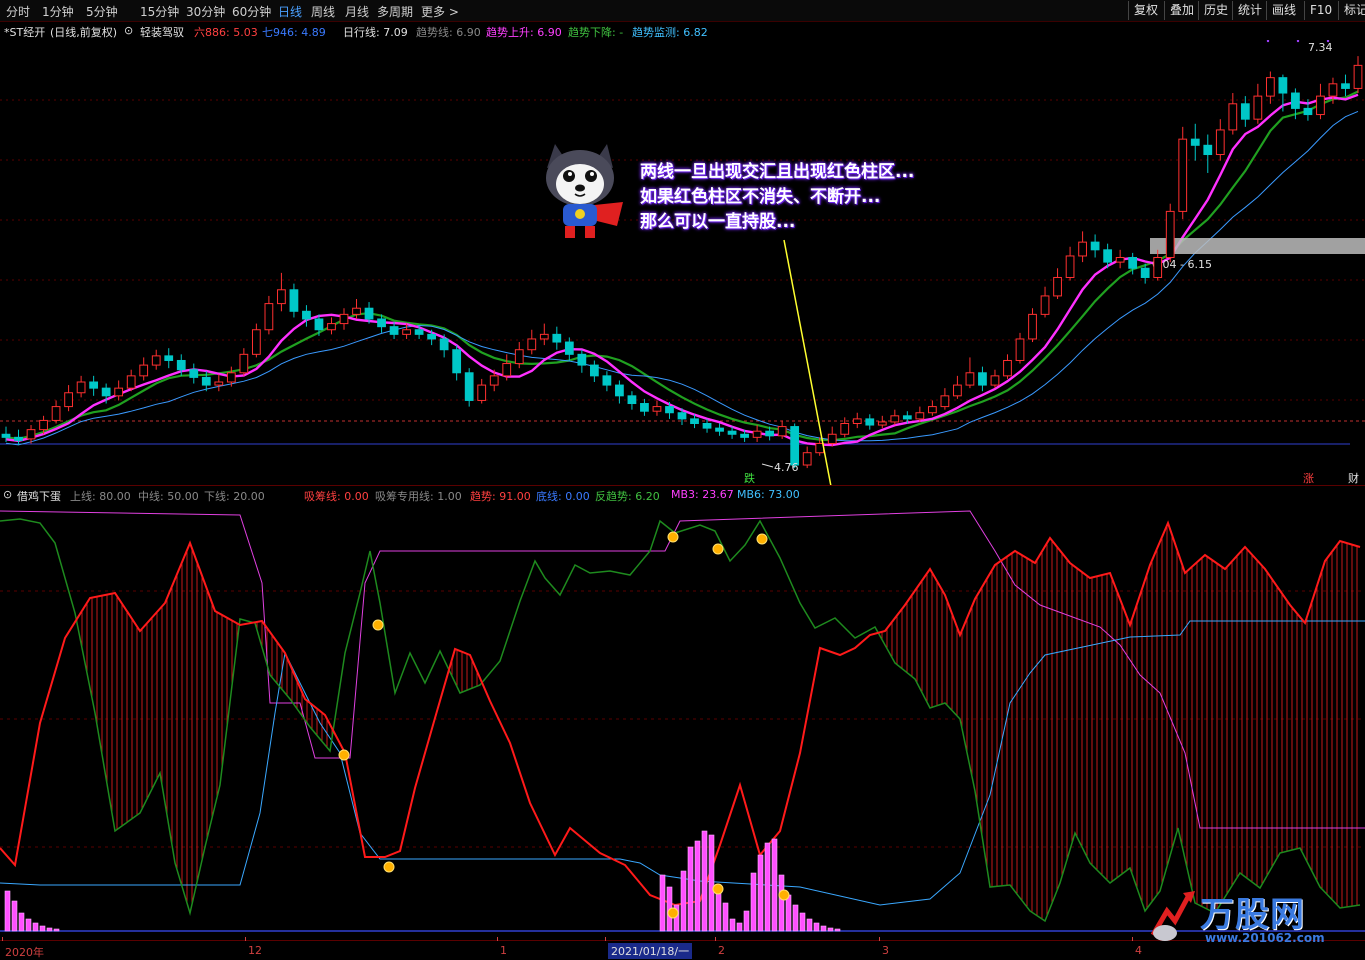 This screenshot has width=1365, height=960. I want to click on legend-item-1: 中线: 50.00, so click(168, 496).